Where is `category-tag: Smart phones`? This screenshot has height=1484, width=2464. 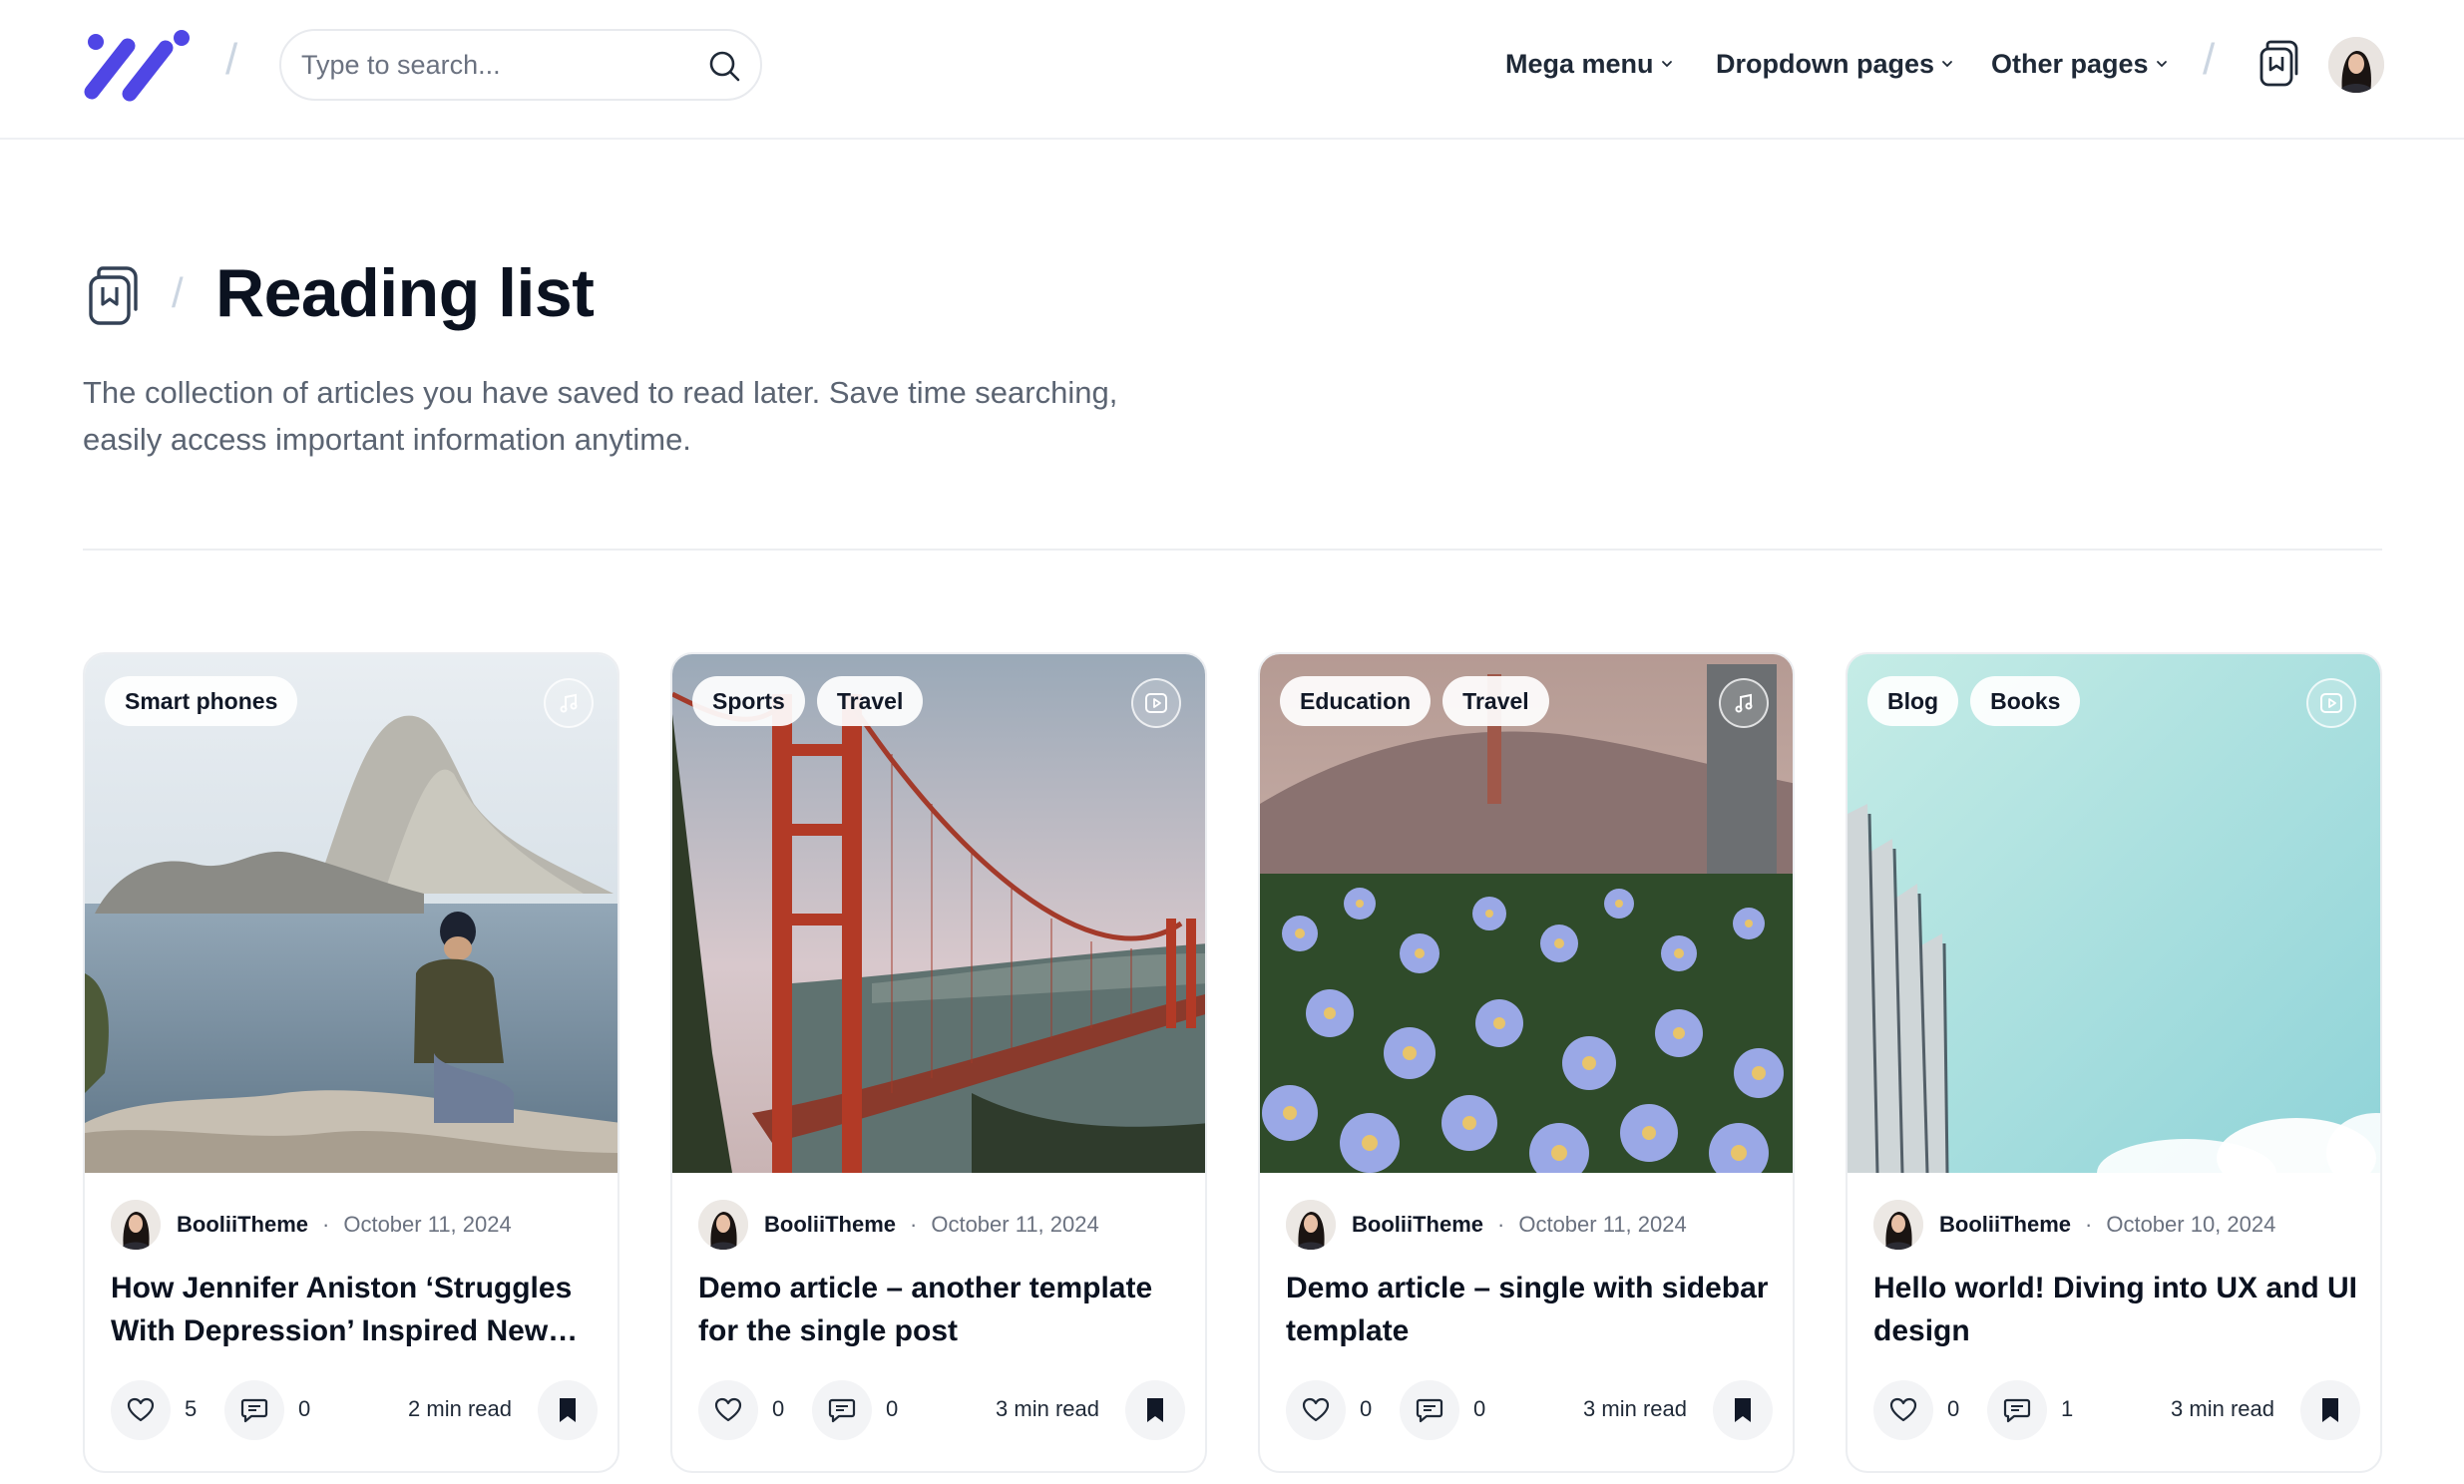 category-tag: Smart phones is located at coordinates (201, 701).